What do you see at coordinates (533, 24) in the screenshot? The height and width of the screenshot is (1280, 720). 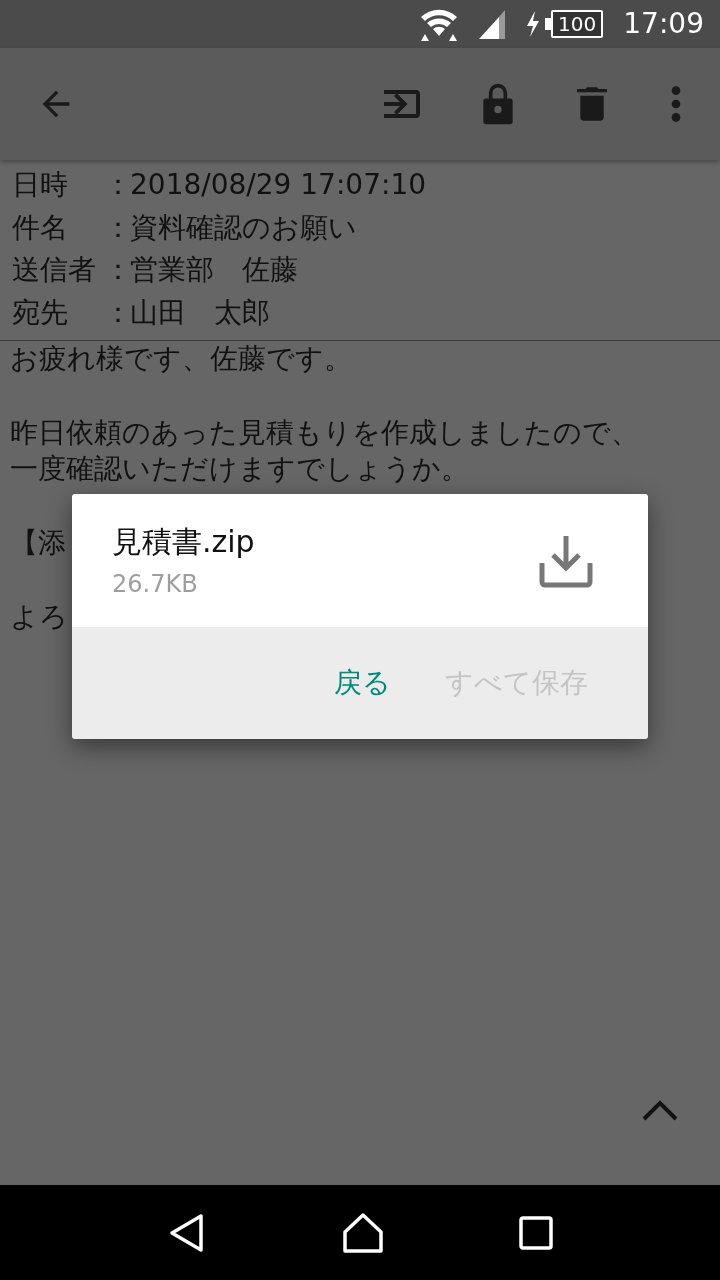 I see `charging-icon` at bounding box center [533, 24].